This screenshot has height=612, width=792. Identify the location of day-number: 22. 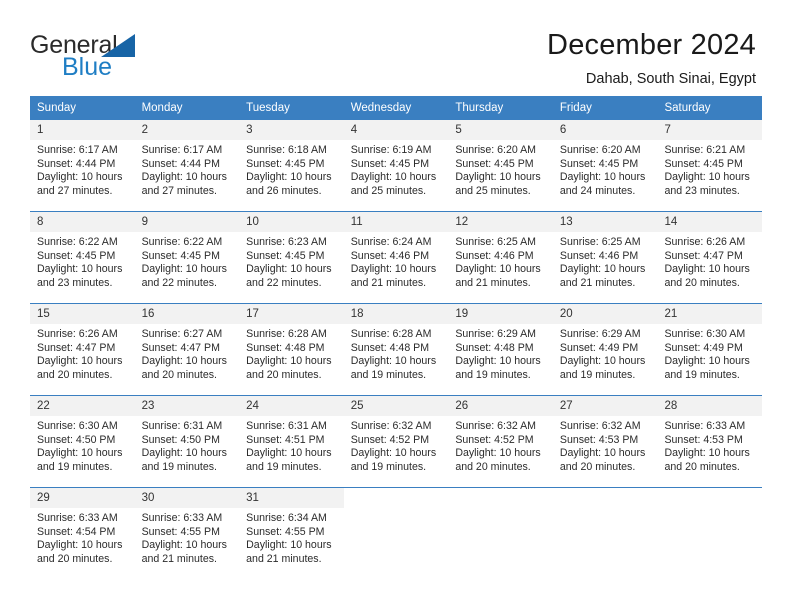
(82, 406).